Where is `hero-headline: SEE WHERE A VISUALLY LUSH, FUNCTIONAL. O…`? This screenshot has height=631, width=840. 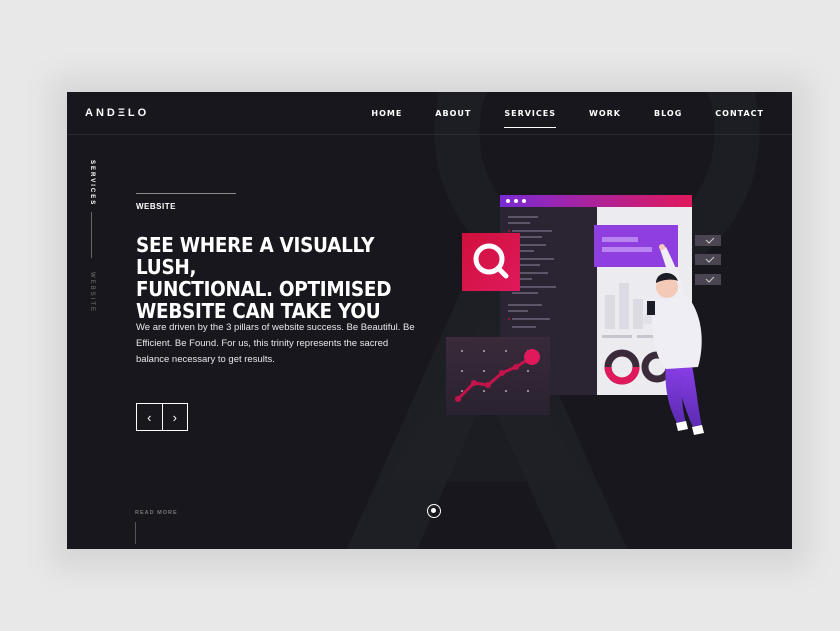 hero-headline: SEE WHERE A VISUALLY LUSH, FUNCTIONAL. O… is located at coordinates (278, 278).